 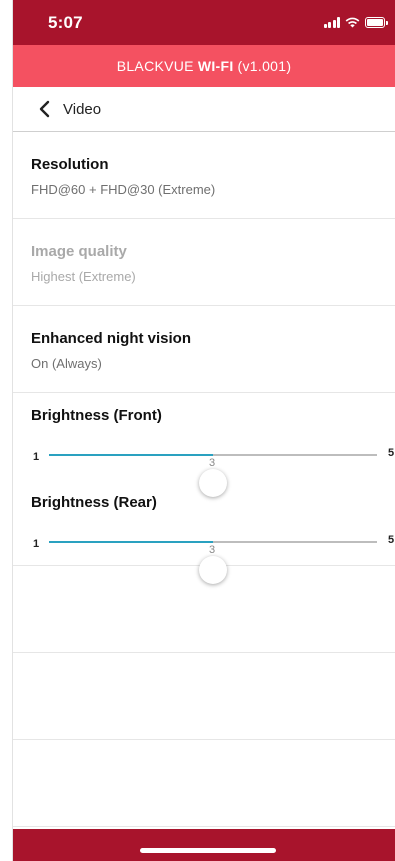 I want to click on brightness-rear-control: Brightness (Rear) 1 3 5, so click(x=204, y=532).